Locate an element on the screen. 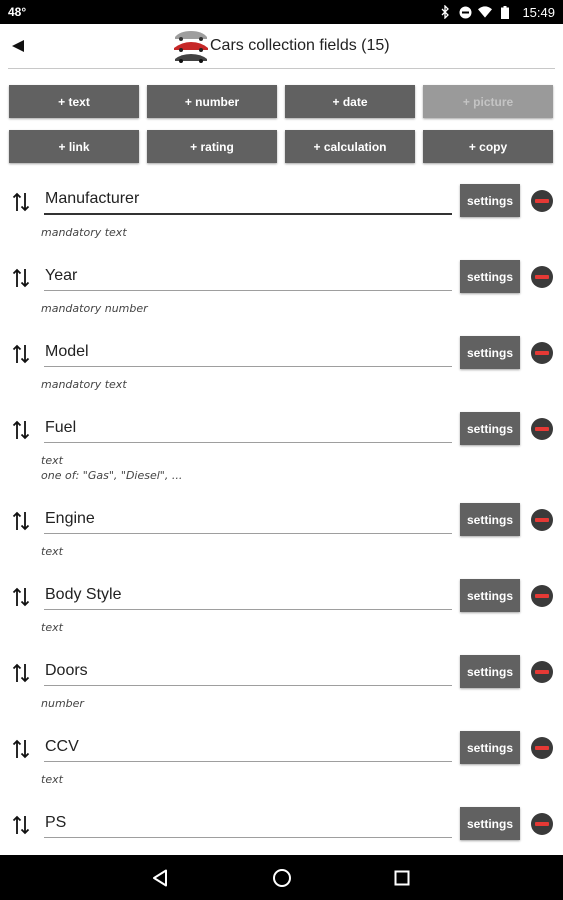 This screenshot has height=900, width=563. field-type-desc: mandatory number is located at coordinates (94, 308).